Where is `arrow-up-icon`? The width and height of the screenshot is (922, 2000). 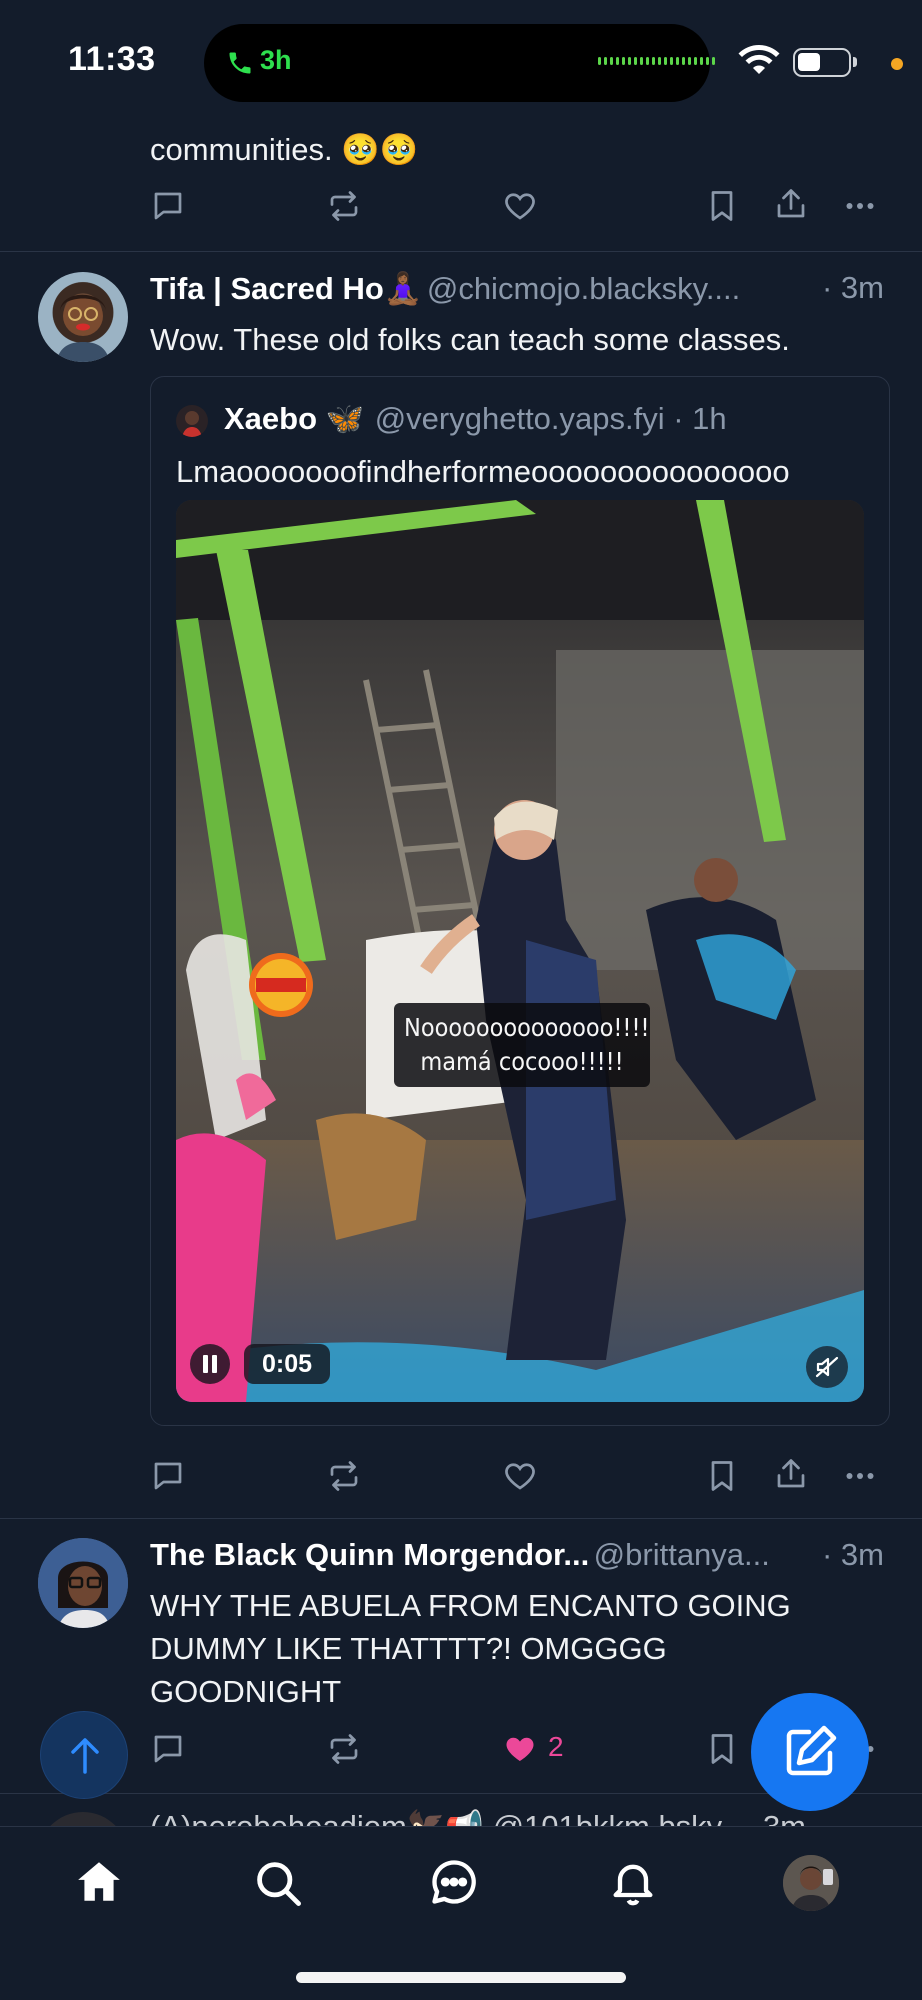 arrow-up-icon is located at coordinates (85, 1756).